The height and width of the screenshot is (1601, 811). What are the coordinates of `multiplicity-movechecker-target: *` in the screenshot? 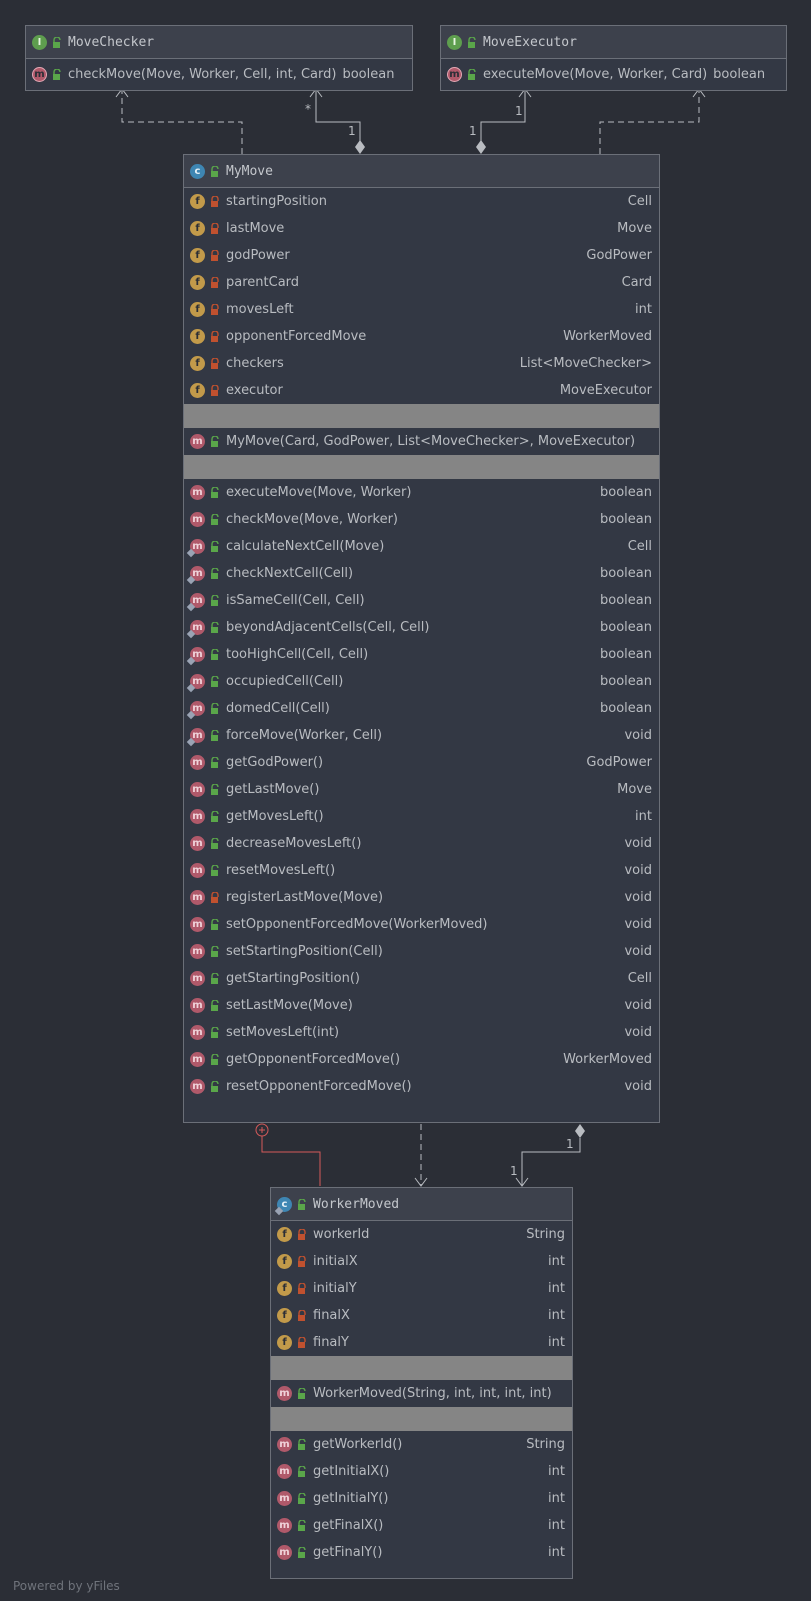 It's located at (308, 109).